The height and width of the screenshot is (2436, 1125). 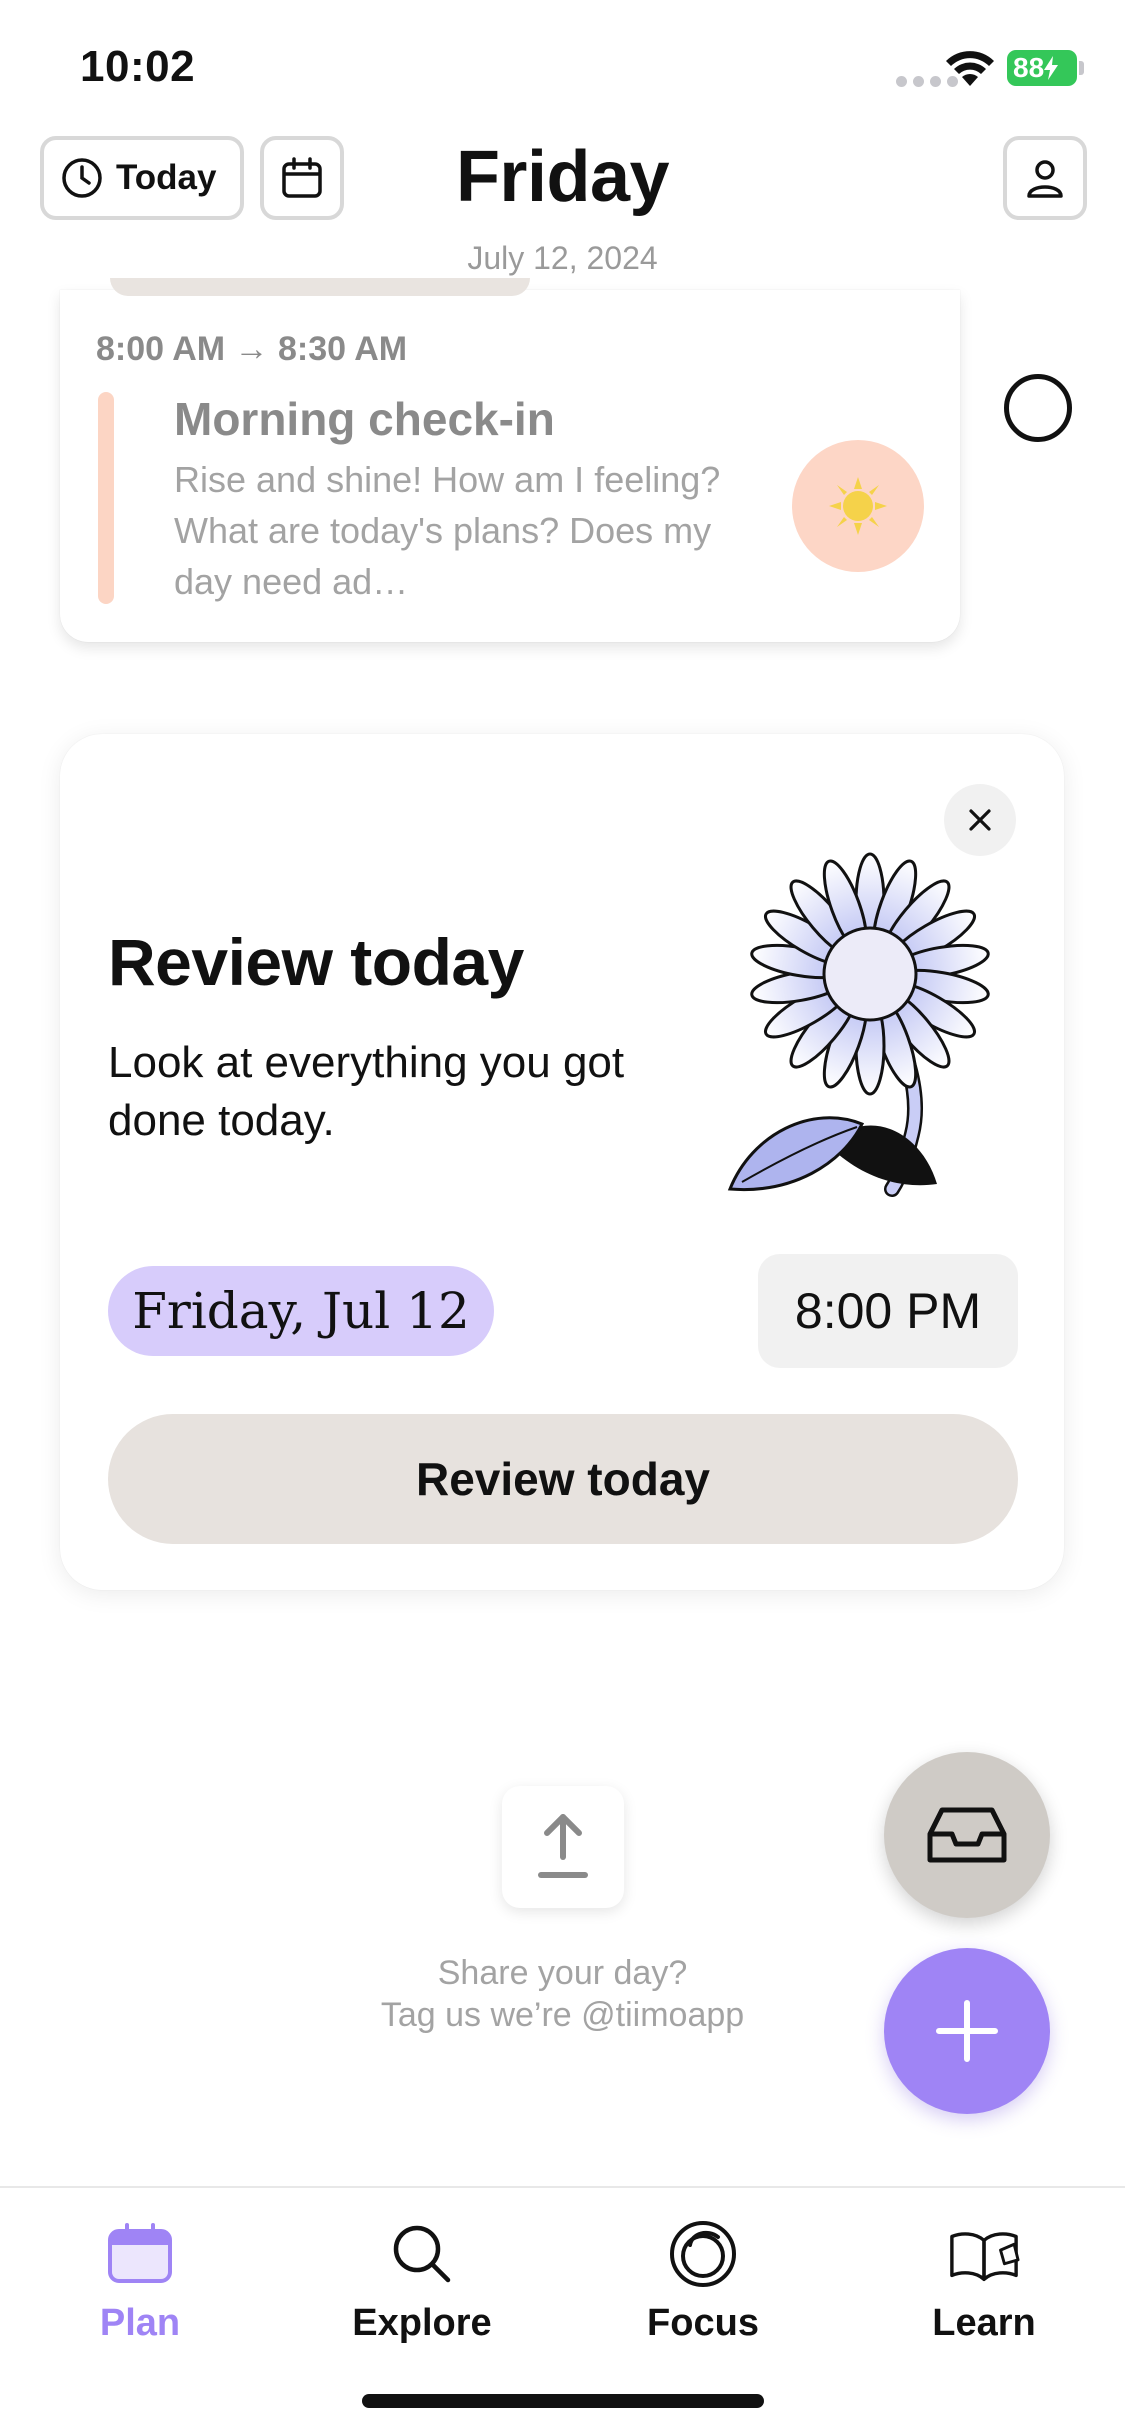 I want to click on inbox-button, so click(x=967, y=1835).